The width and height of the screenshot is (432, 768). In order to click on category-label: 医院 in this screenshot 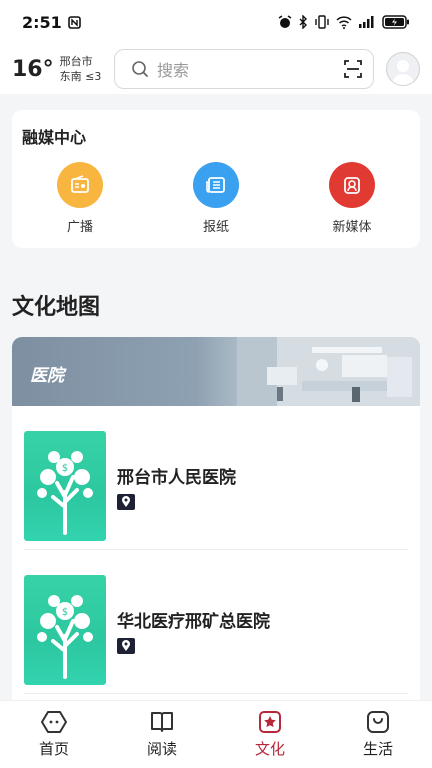, I will do `click(47, 376)`.